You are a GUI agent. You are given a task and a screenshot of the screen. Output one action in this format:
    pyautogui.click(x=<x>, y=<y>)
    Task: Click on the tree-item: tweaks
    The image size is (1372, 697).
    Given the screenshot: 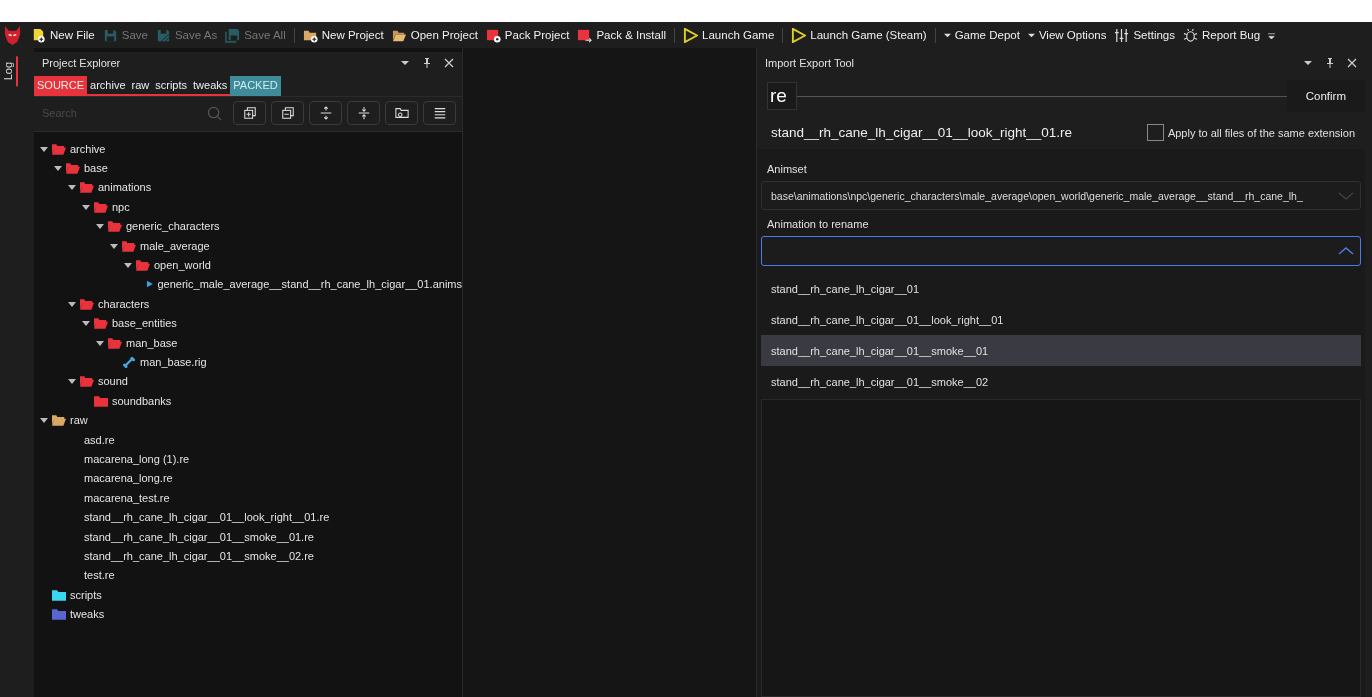 What is the action you would take?
    pyautogui.click(x=87, y=614)
    